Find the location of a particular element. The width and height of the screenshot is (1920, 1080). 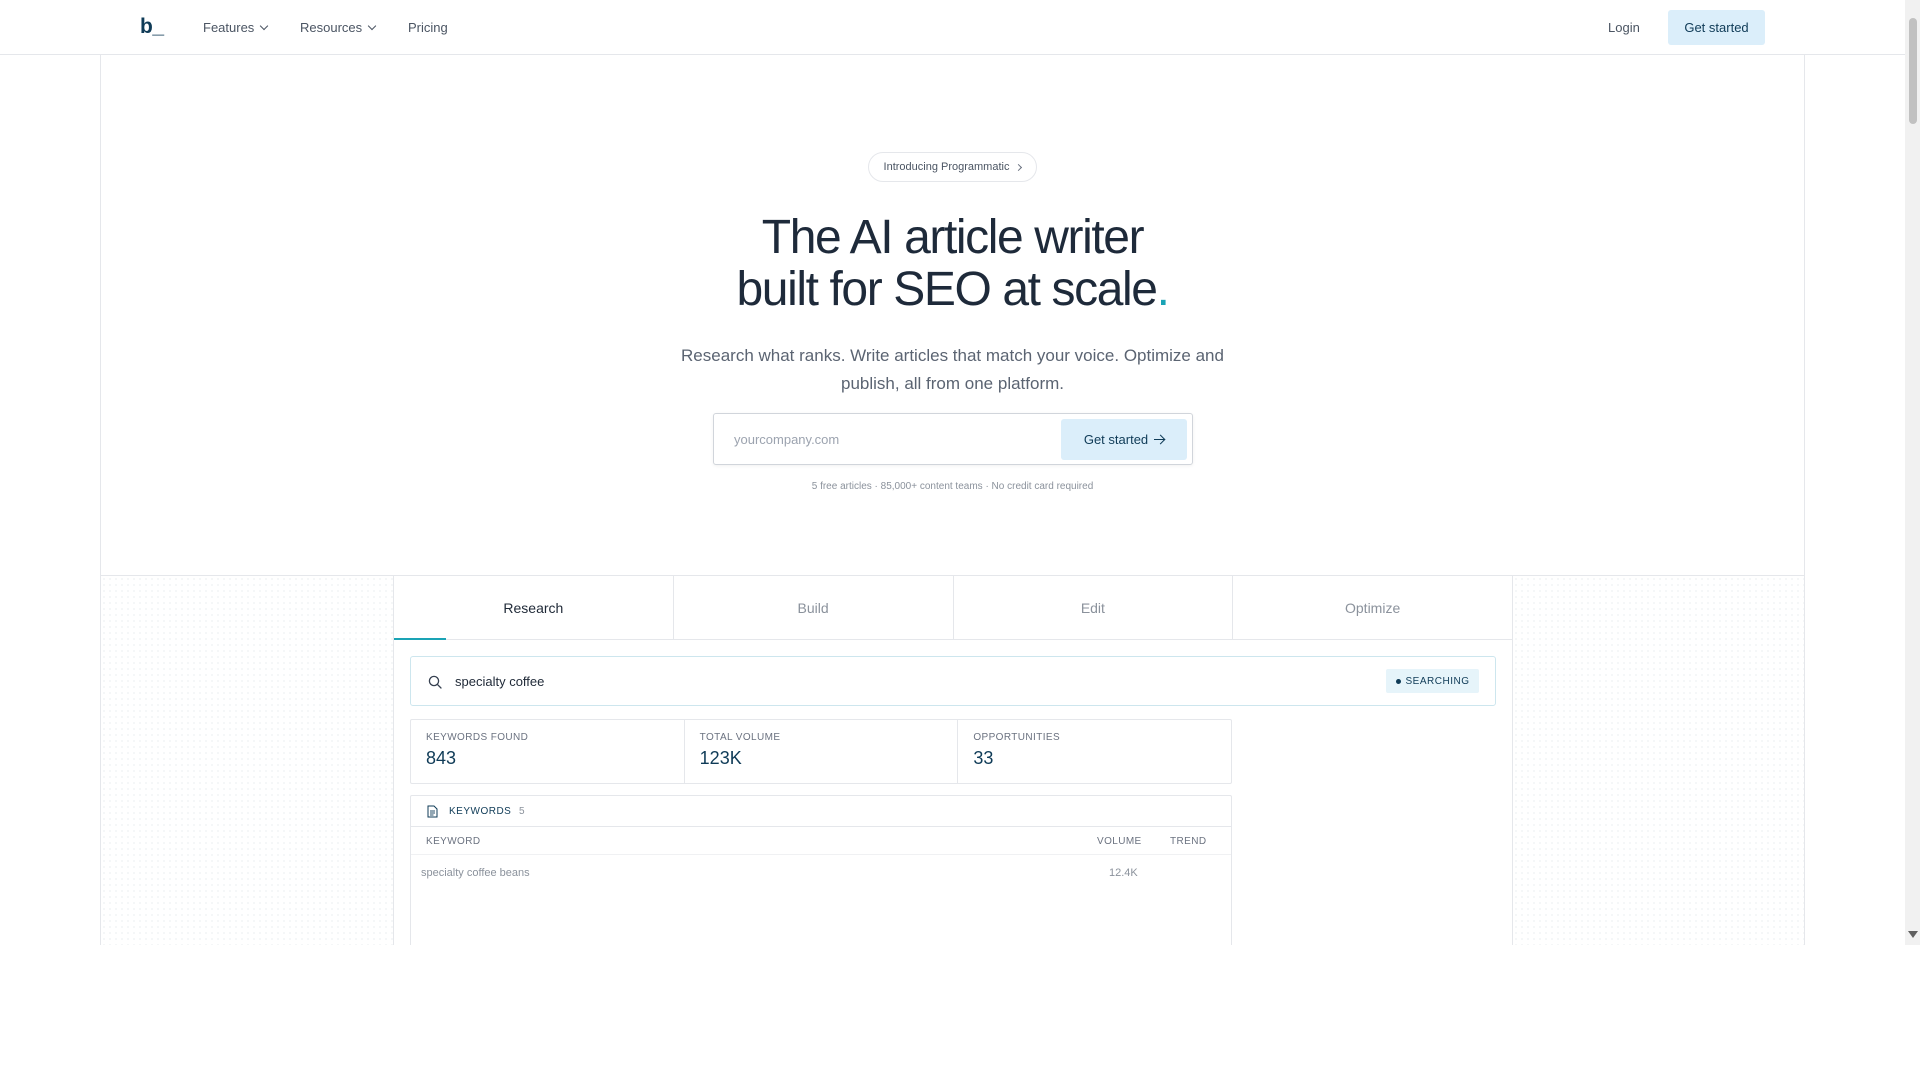

stat-value: 843 is located at coordinates (441, 758).